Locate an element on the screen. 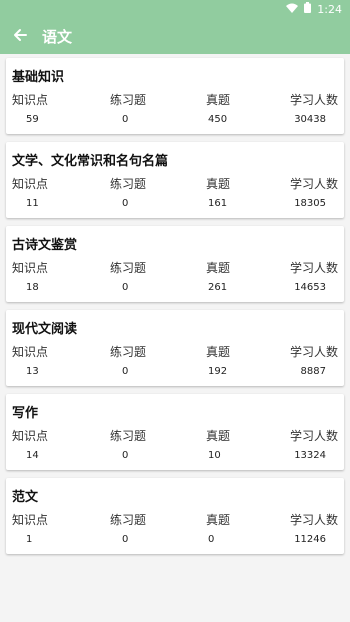 Image resolution: width=350 pixels, height=622 pixels. real-questions-count: 0 is located at coordinates (211, 539).